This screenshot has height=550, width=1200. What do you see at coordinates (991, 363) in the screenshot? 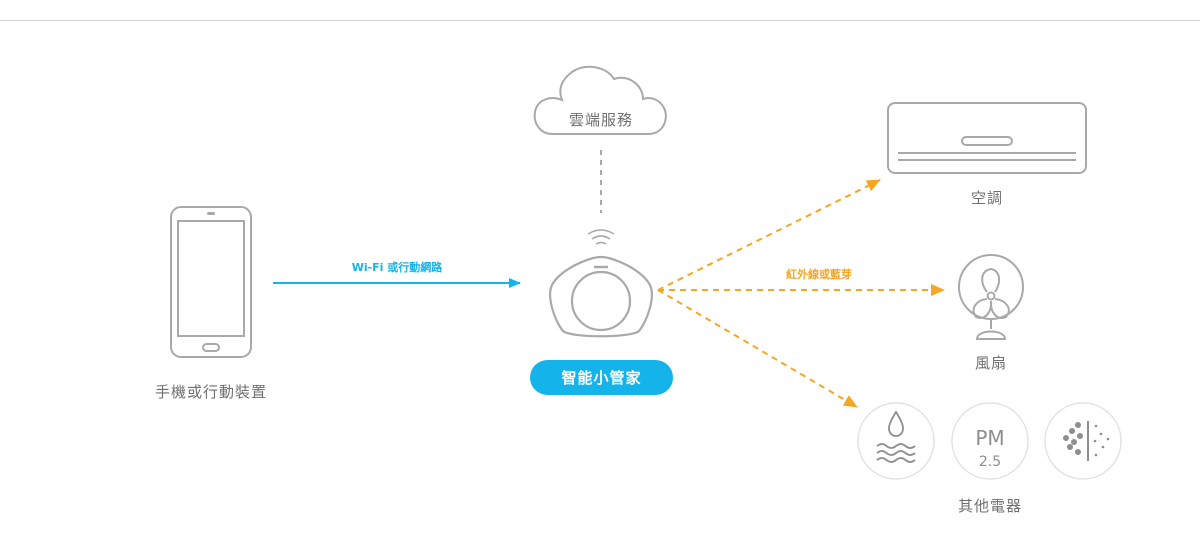
I see `fan-label: 風扇` at bounding box center [991, 363].